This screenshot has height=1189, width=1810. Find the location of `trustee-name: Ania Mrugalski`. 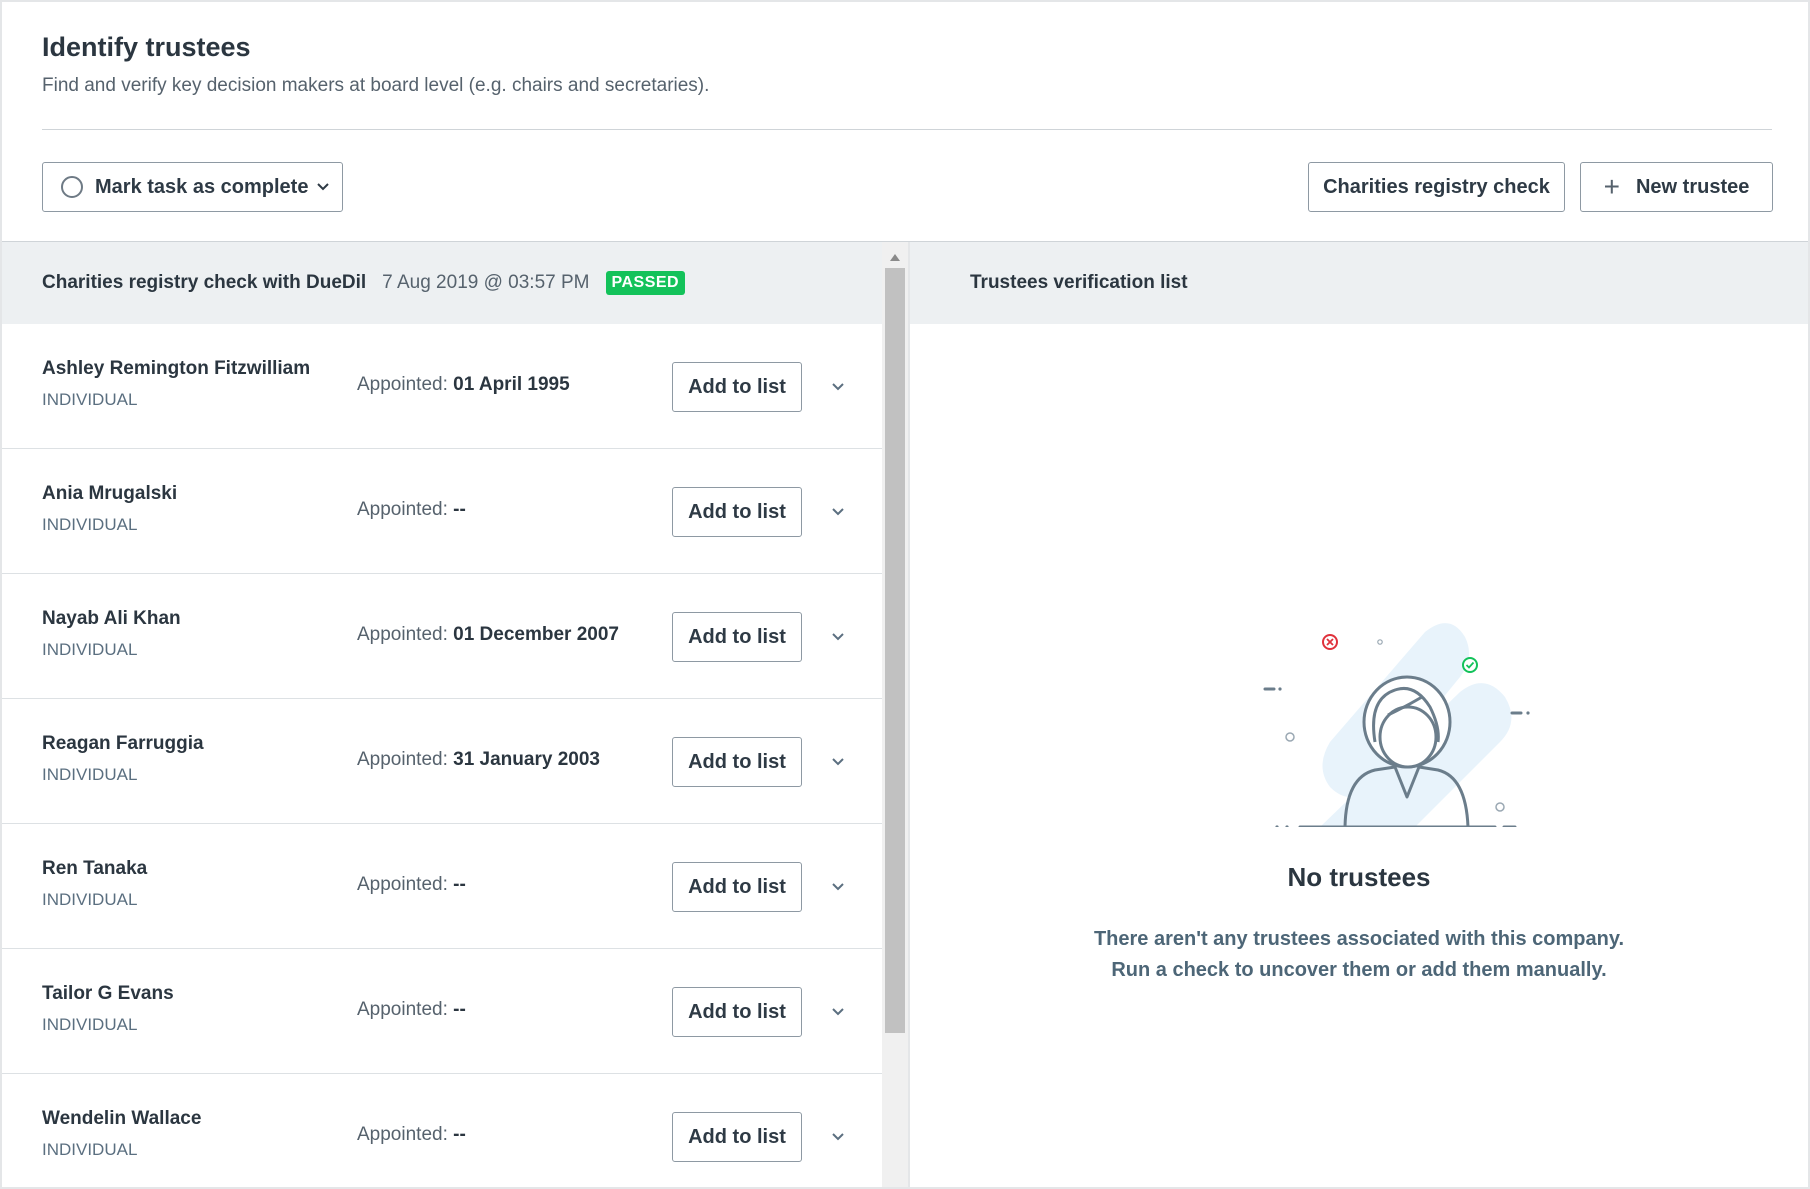

trustee-name: Ania Mrugalski is located at coordinates (110, 493).